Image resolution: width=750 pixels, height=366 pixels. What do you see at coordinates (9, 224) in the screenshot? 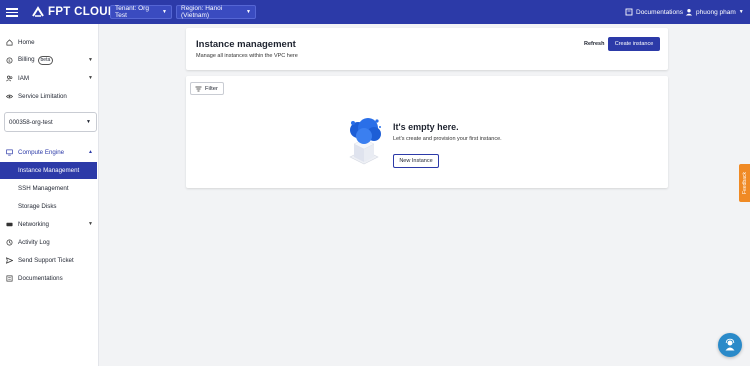
I see `network-icon` at bounding box center [9, 224].